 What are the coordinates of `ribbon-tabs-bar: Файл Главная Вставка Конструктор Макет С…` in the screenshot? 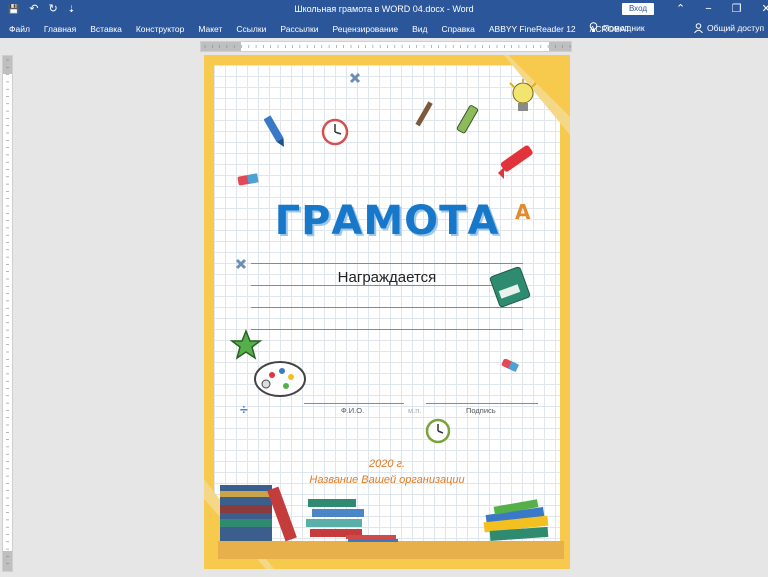 It's located at (384, 28).